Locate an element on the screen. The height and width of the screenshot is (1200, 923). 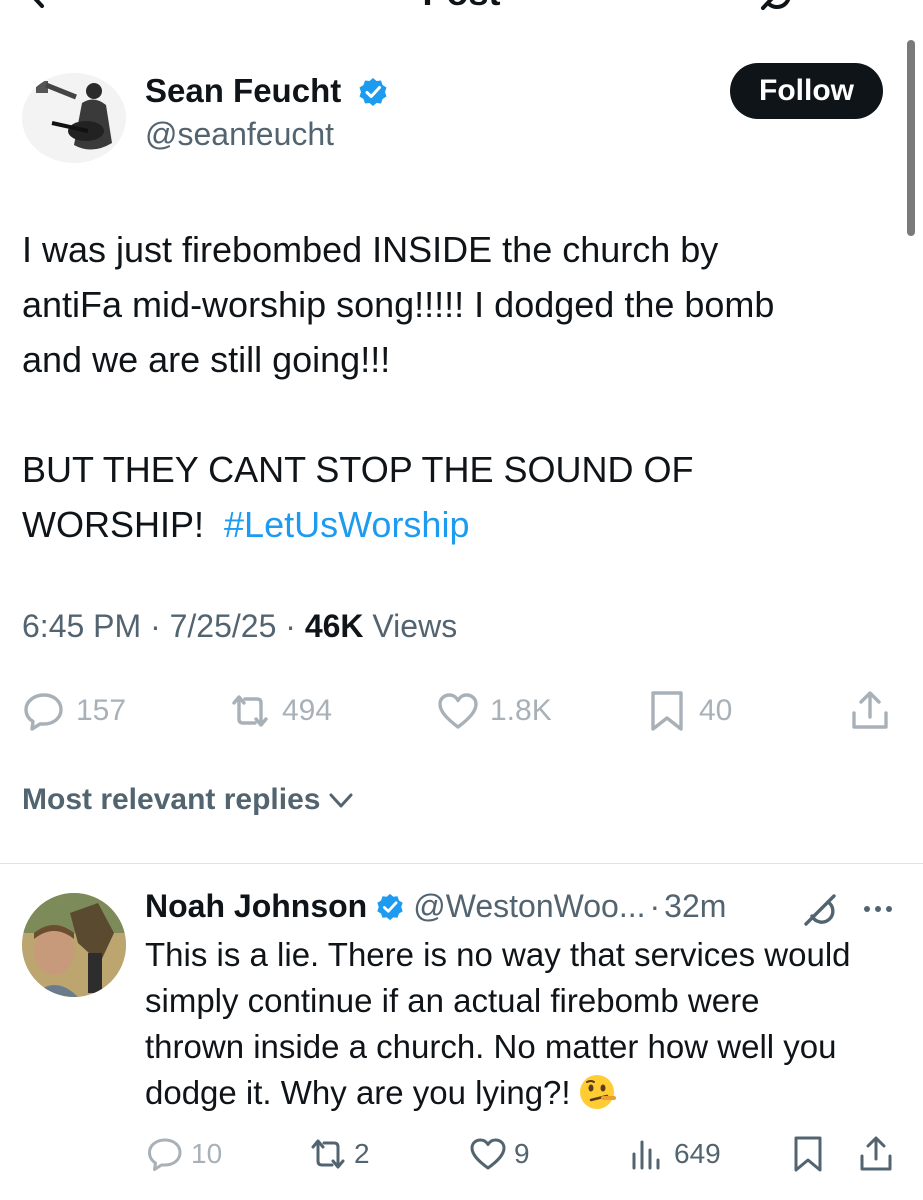
reply-views-button: 649 is located at coordinates (674, 1154).